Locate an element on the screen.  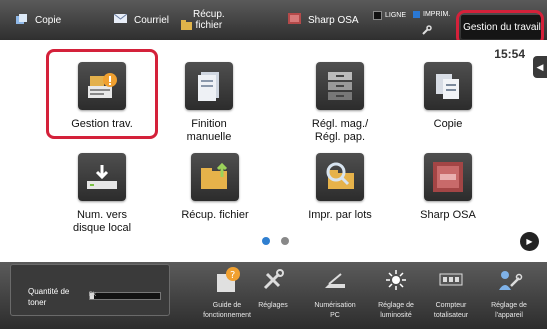
page-dot-active is located at coordinates (266, 241).